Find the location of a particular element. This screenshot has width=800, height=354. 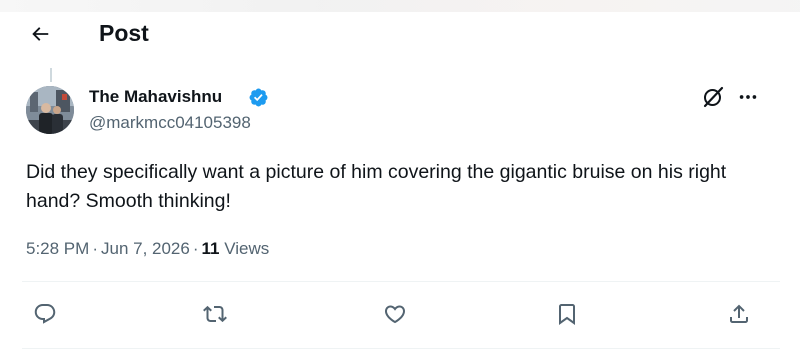

page-title: Post is located at coordinates (124, 33).